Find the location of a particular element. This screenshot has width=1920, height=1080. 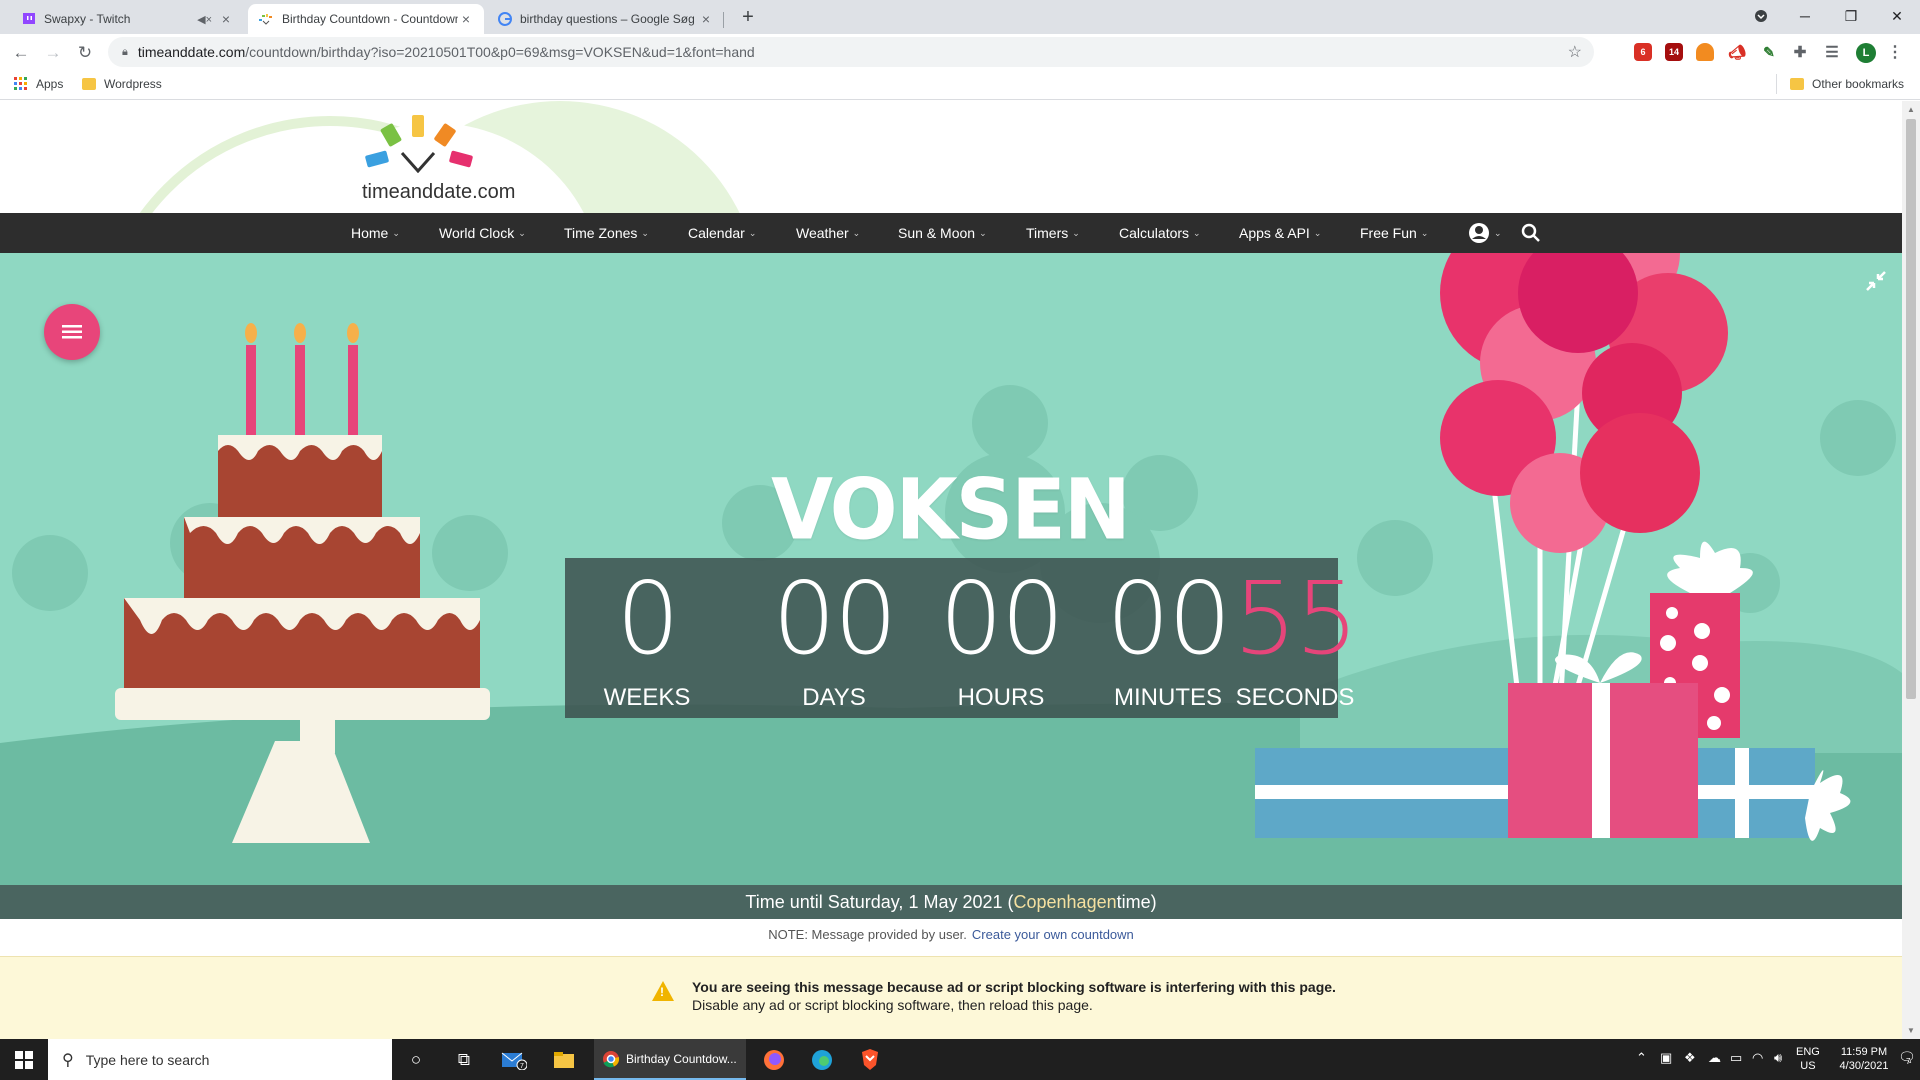

site-header: timeanddate.com is located at coordinates (951, 157).